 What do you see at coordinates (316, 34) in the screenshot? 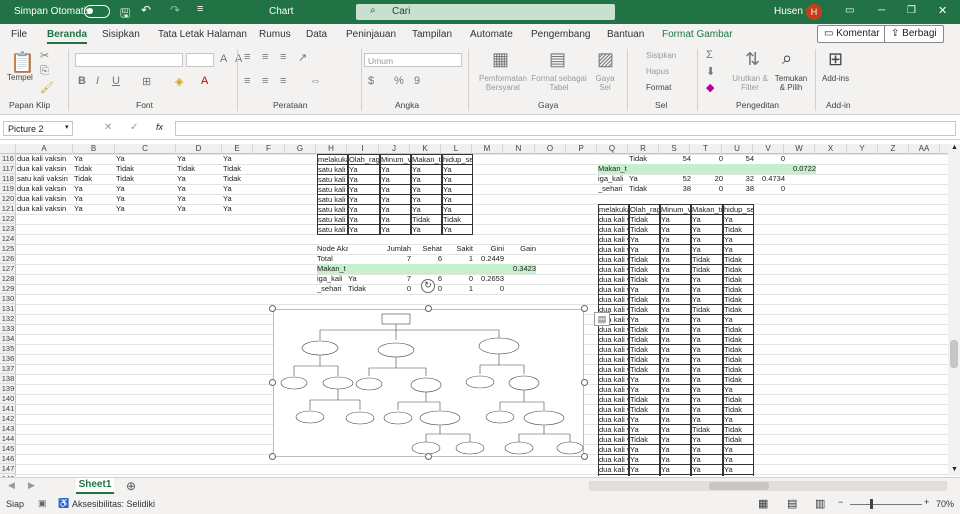
I see `tab-data: Data` at bounding box center [316, 34].